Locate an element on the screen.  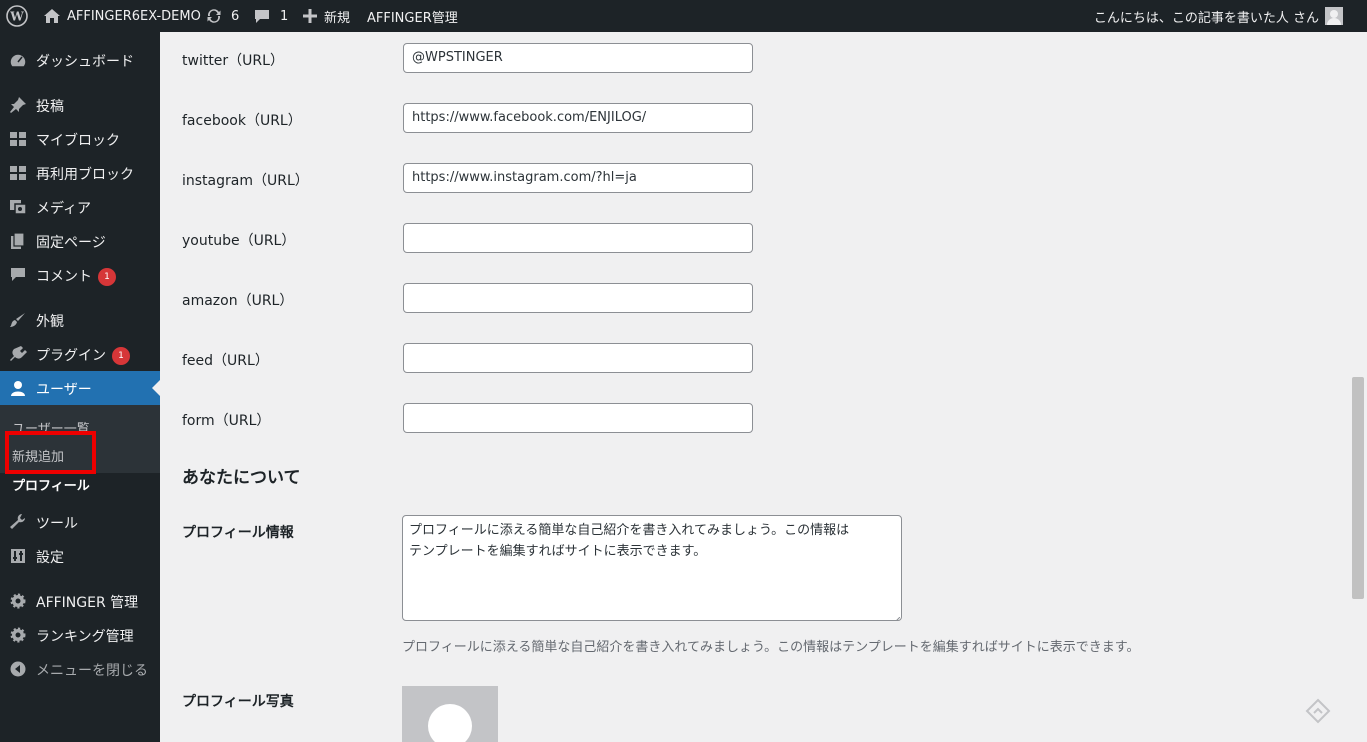
instagram-url-input: https://www.instagram.com/?hl=ja is located at coordinates (578, 178).